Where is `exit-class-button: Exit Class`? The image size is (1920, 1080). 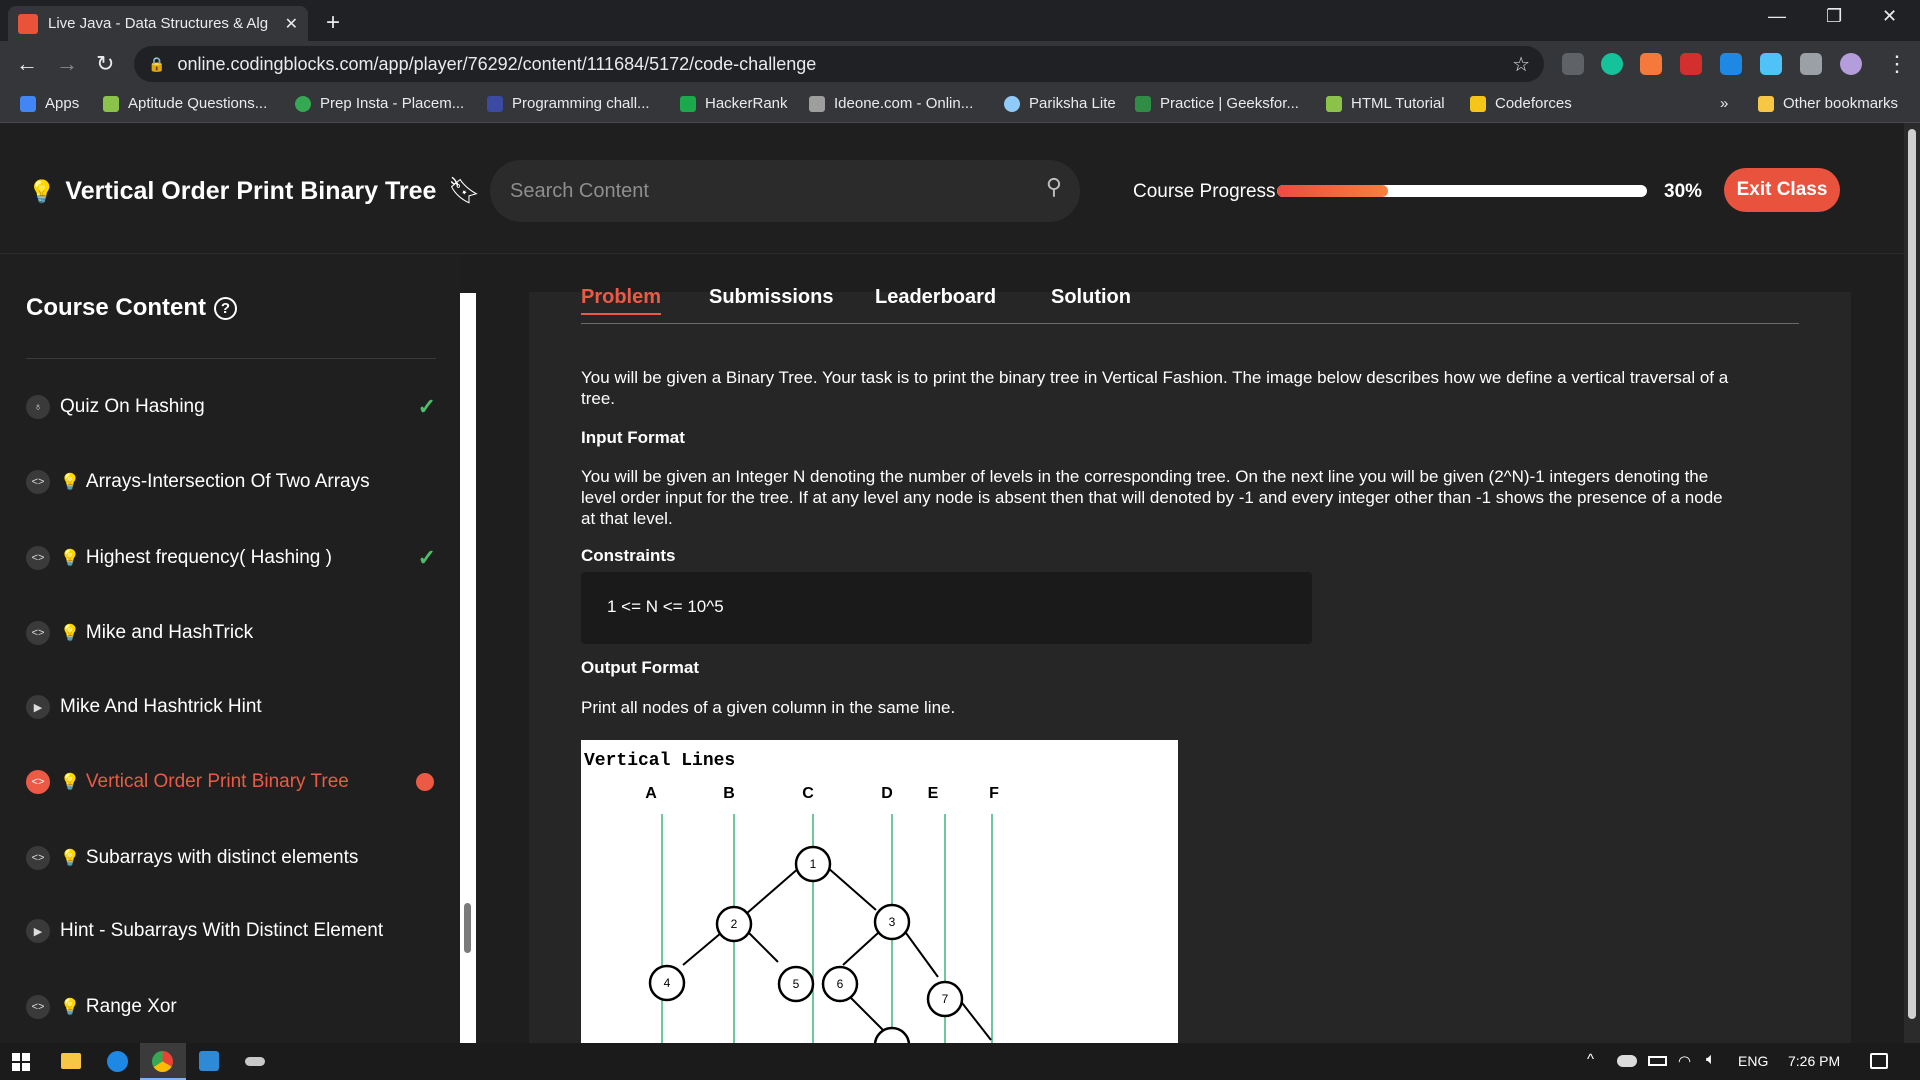
exit-class-button: Exit Class is located at coordinates (1782, 190).